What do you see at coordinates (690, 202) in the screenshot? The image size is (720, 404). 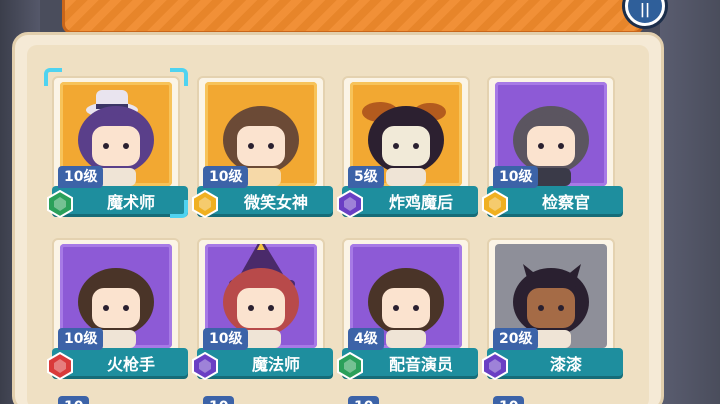 I see `background-right` at bounding box center [690, 202].